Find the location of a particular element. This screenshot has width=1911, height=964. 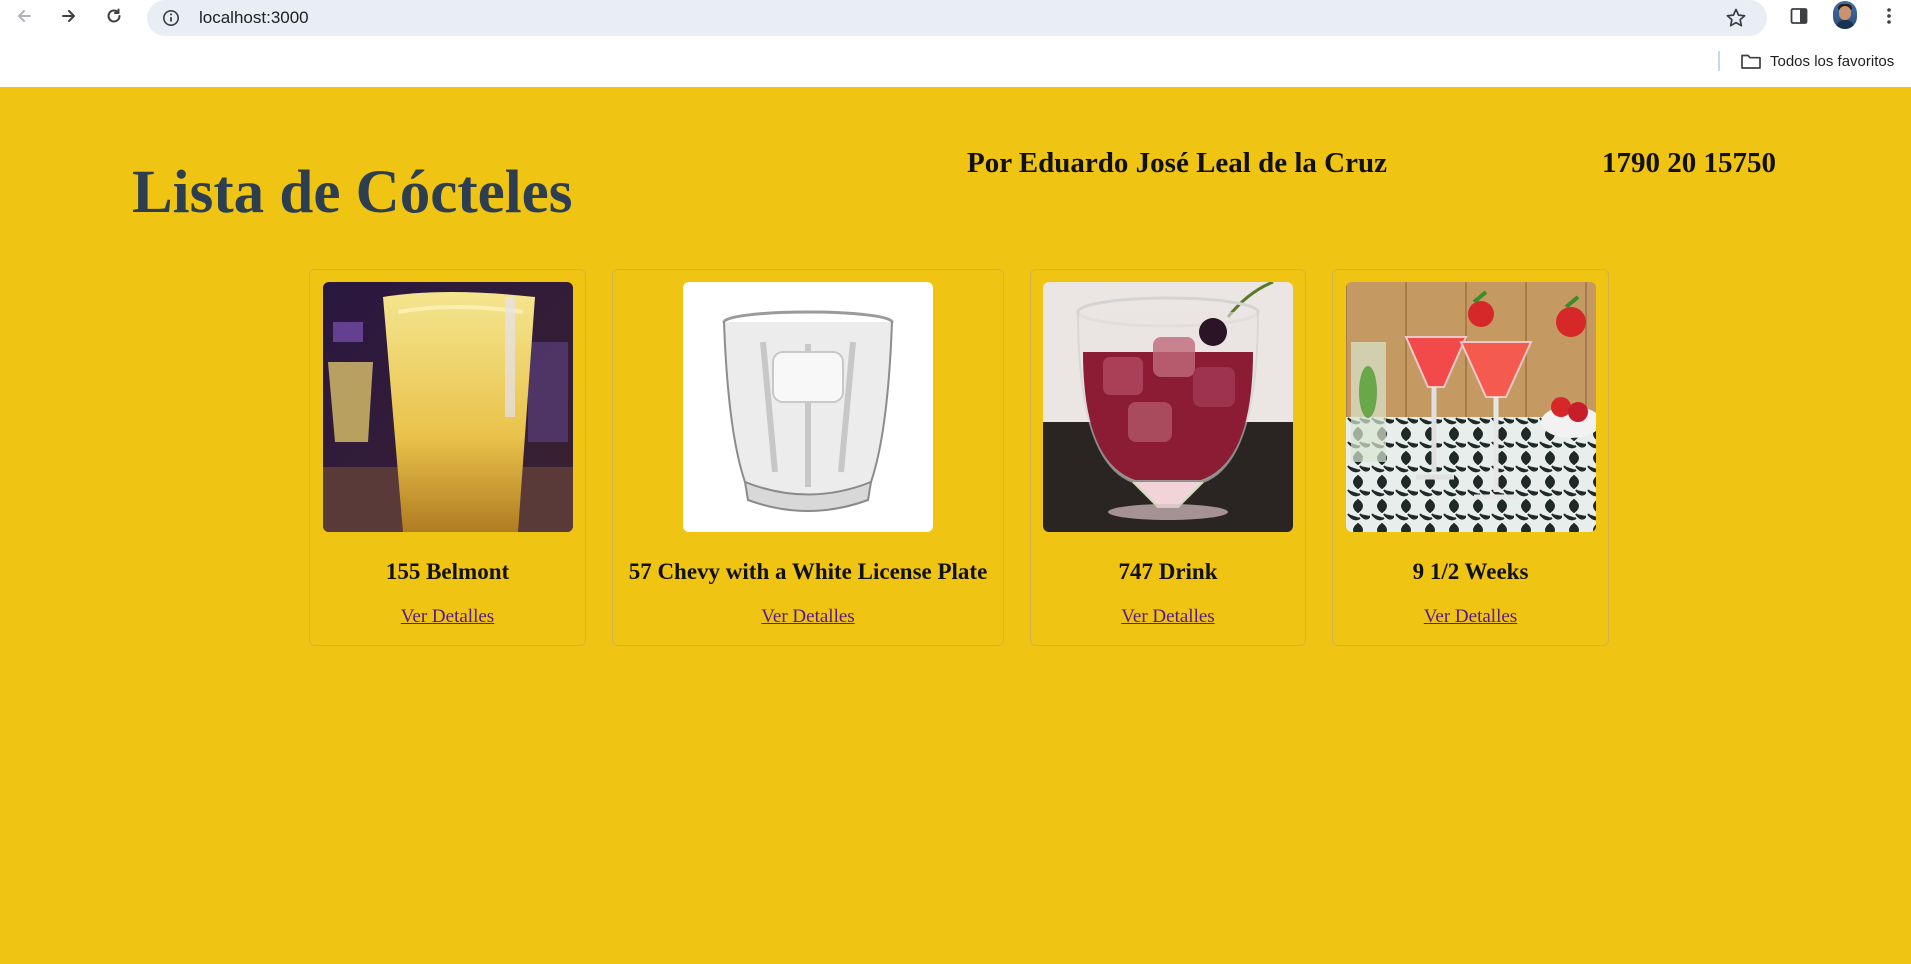

site-info-icon is located at coordinates (171, 18).